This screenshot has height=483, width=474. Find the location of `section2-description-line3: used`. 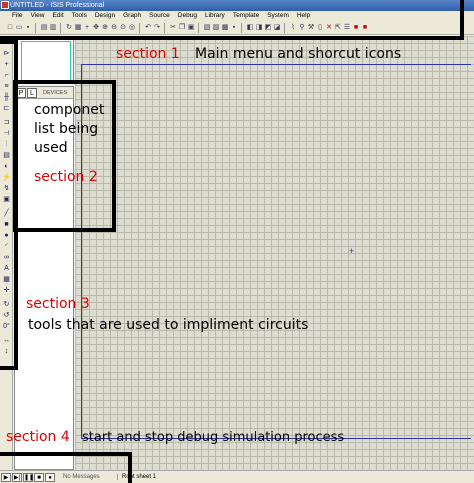

section2-description-line3: used is located at coordinates (51, 148).